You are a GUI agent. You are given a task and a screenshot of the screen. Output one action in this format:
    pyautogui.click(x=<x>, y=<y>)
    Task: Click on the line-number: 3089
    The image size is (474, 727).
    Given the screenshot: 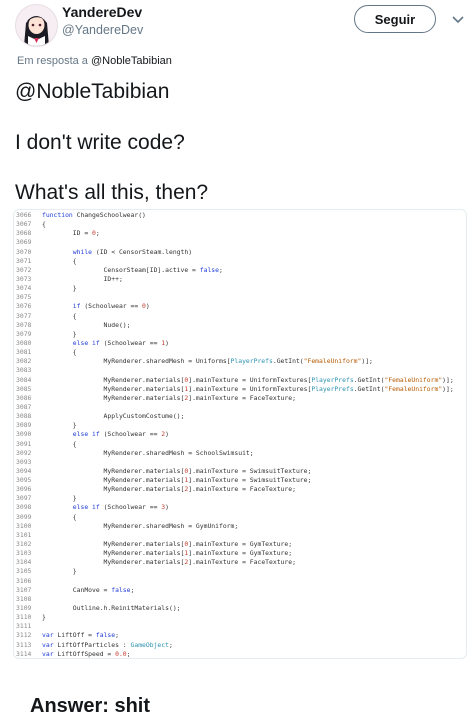 What is the action you would take?
    pyautogui.click(x=24, y=425)
    